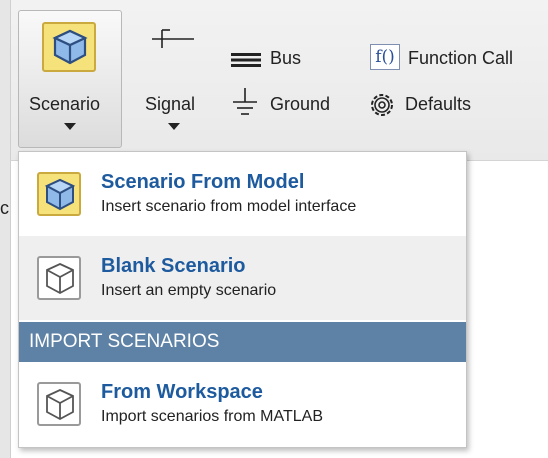 The height and width of the screenshot is (458, 548). Describe the element at coordinates (245, 107) in the screenshot. I see `ground-icon` at that location.